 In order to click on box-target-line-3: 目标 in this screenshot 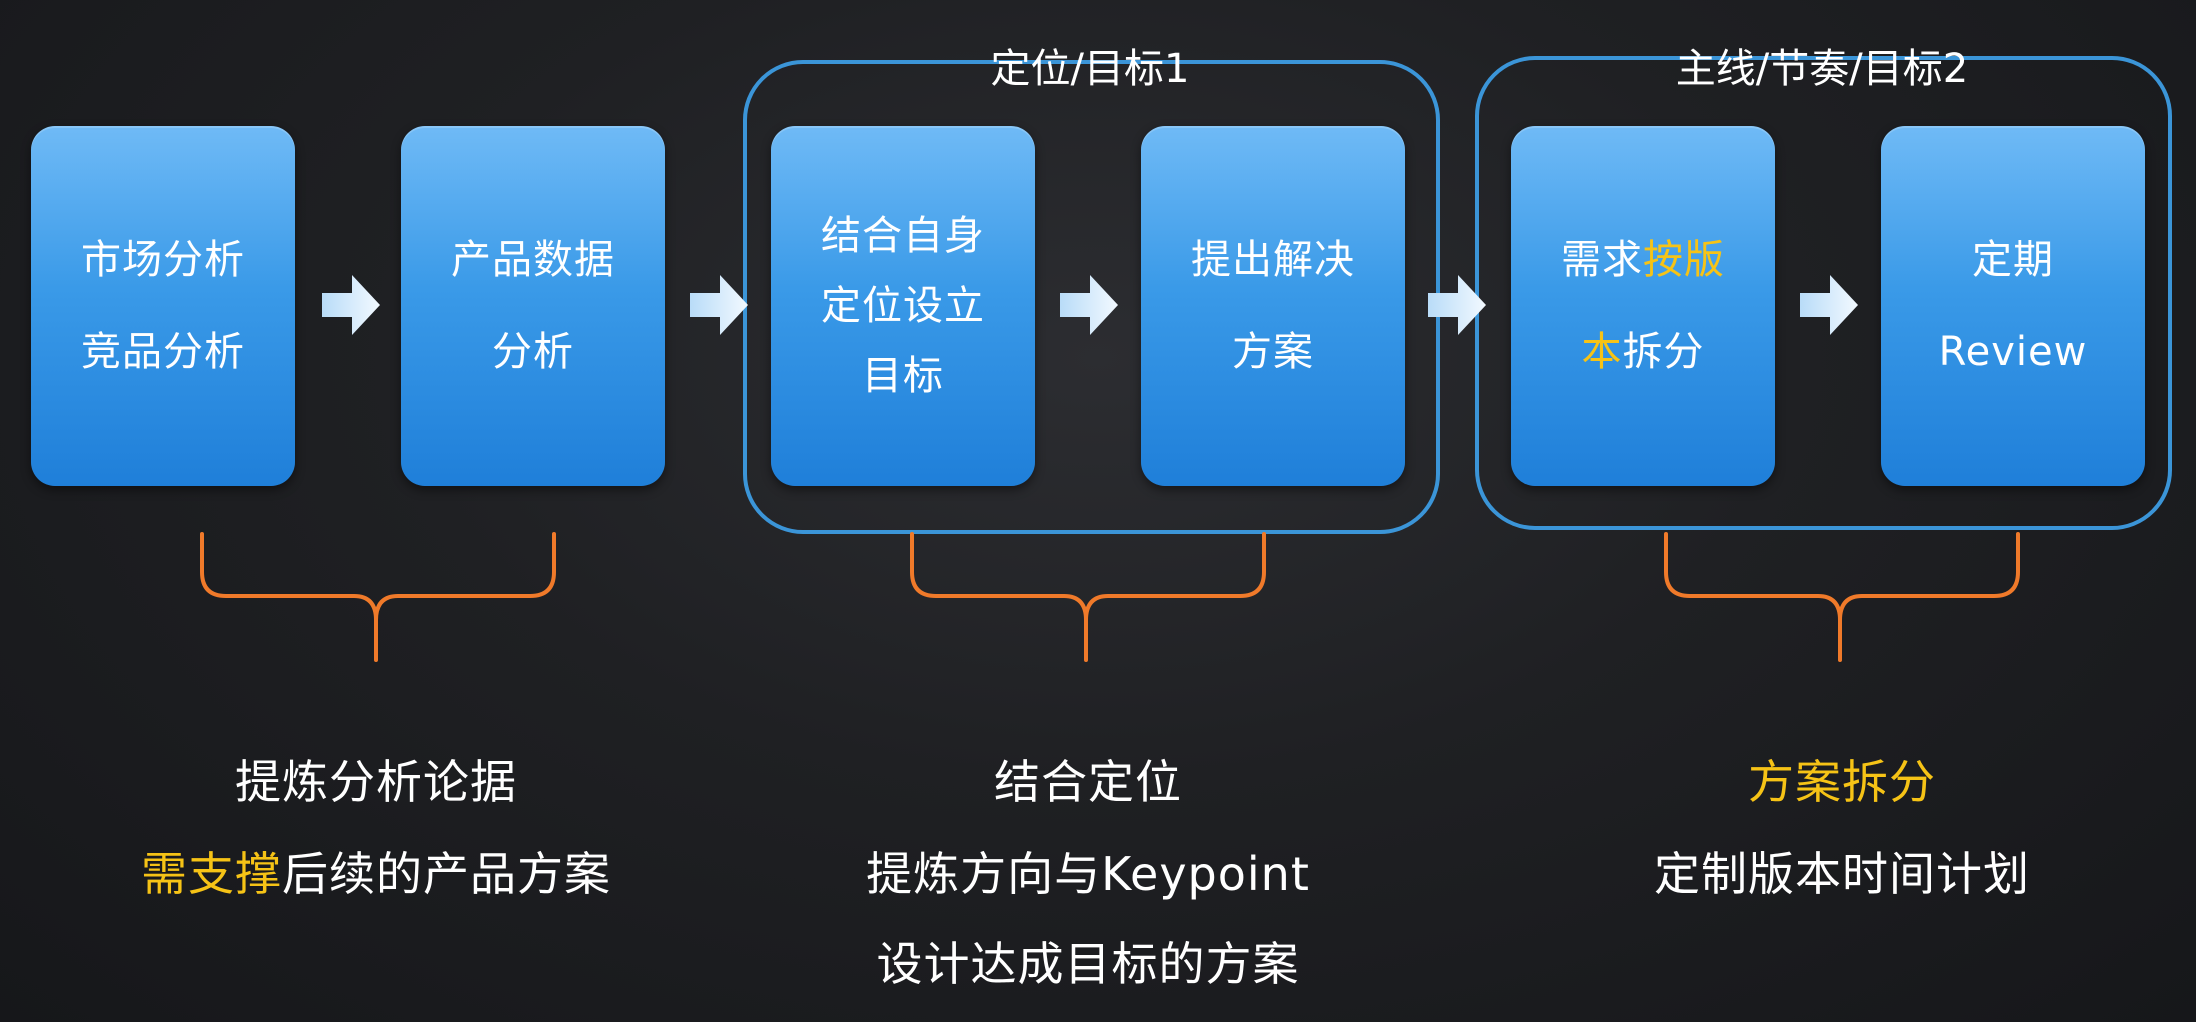, I will do `click(903, 376)`.